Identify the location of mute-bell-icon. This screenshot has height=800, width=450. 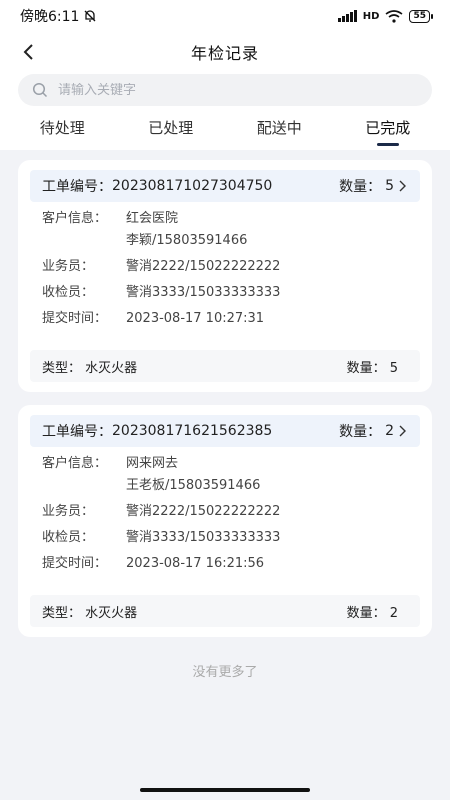
(90, 16).